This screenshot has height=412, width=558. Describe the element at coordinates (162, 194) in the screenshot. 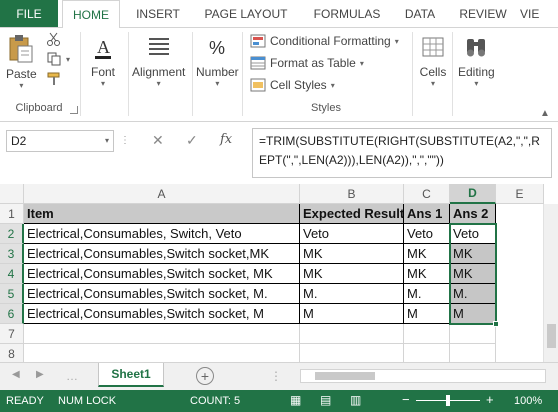

I see `column-header-a: A` at that location.